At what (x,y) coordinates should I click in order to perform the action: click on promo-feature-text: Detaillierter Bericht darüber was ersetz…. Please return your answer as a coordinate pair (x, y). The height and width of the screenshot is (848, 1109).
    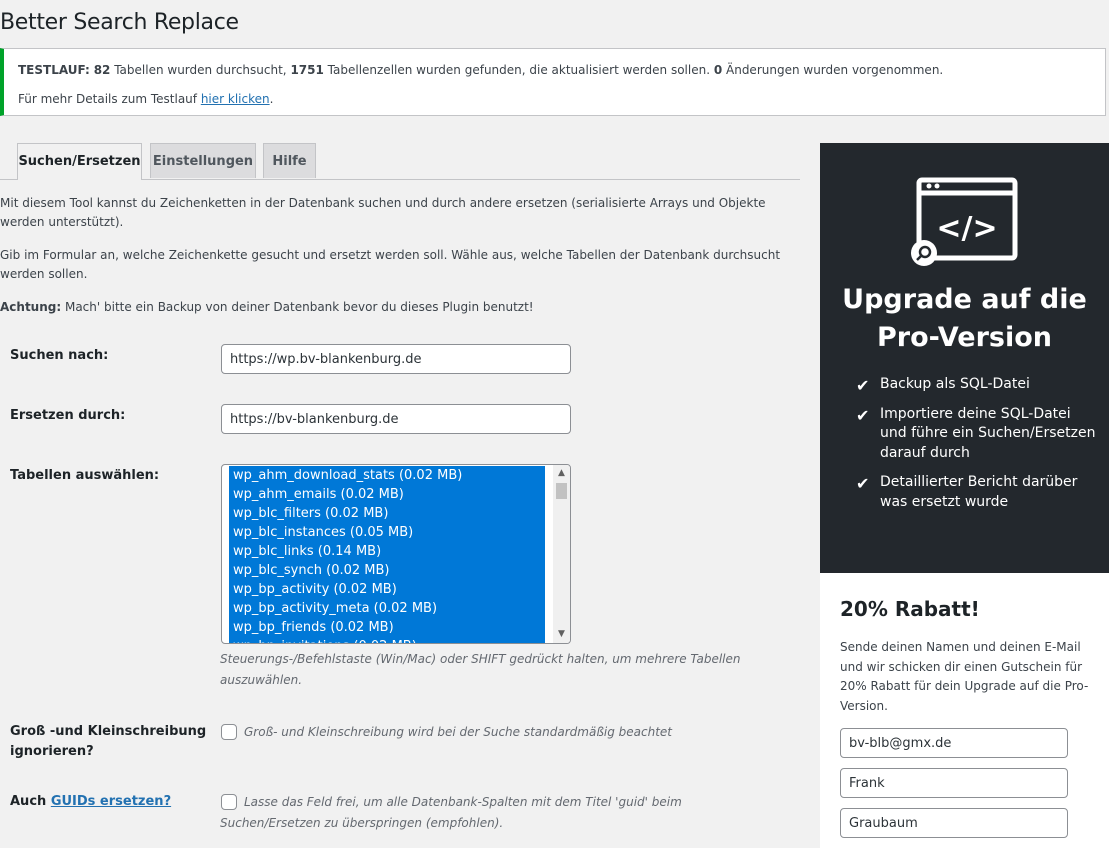
    Looking at the image, I should click on (979, 492).